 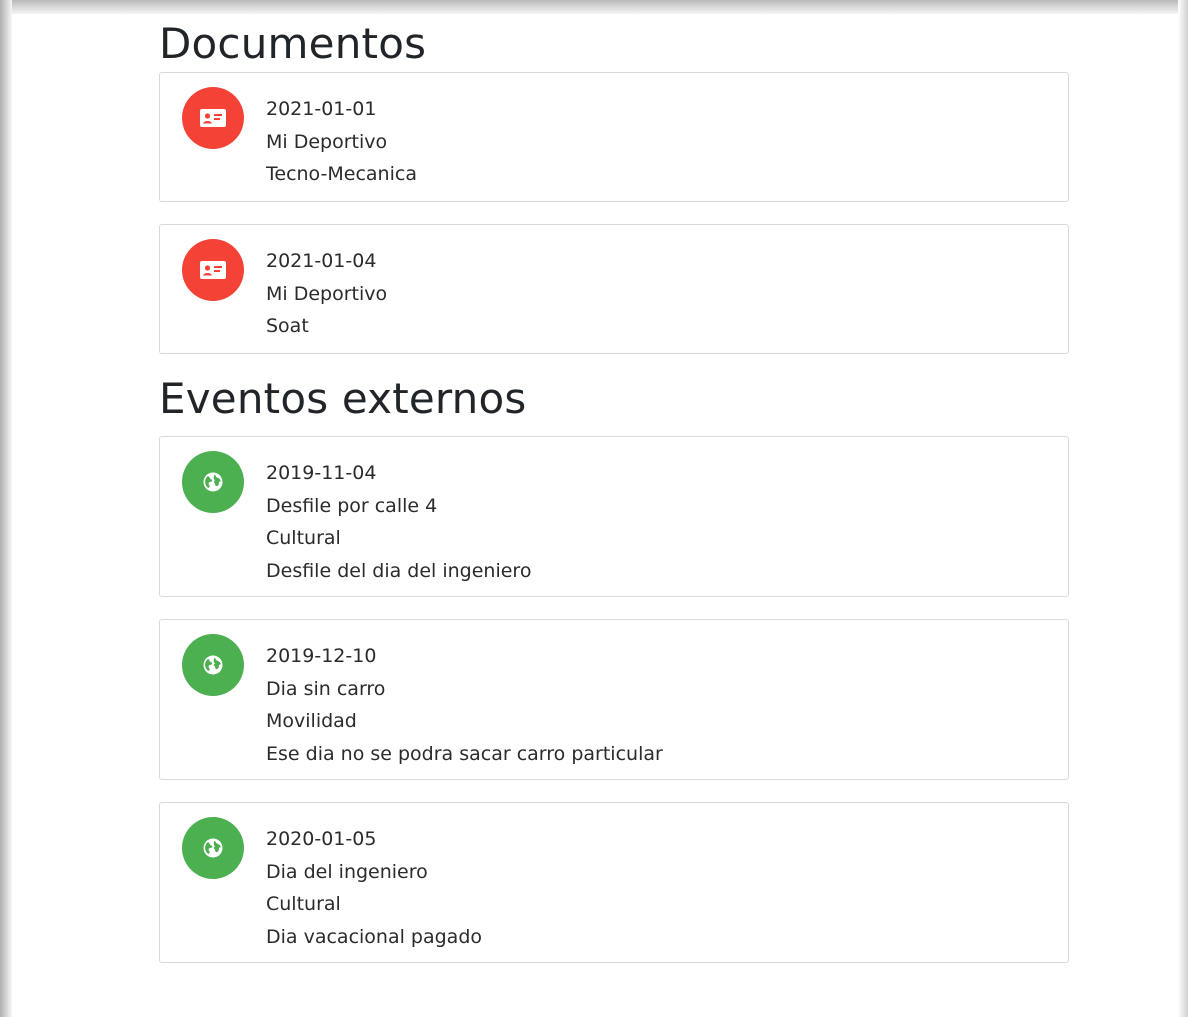 I want to click on document-date: 2021-01-01, so click(x=321, y=109).